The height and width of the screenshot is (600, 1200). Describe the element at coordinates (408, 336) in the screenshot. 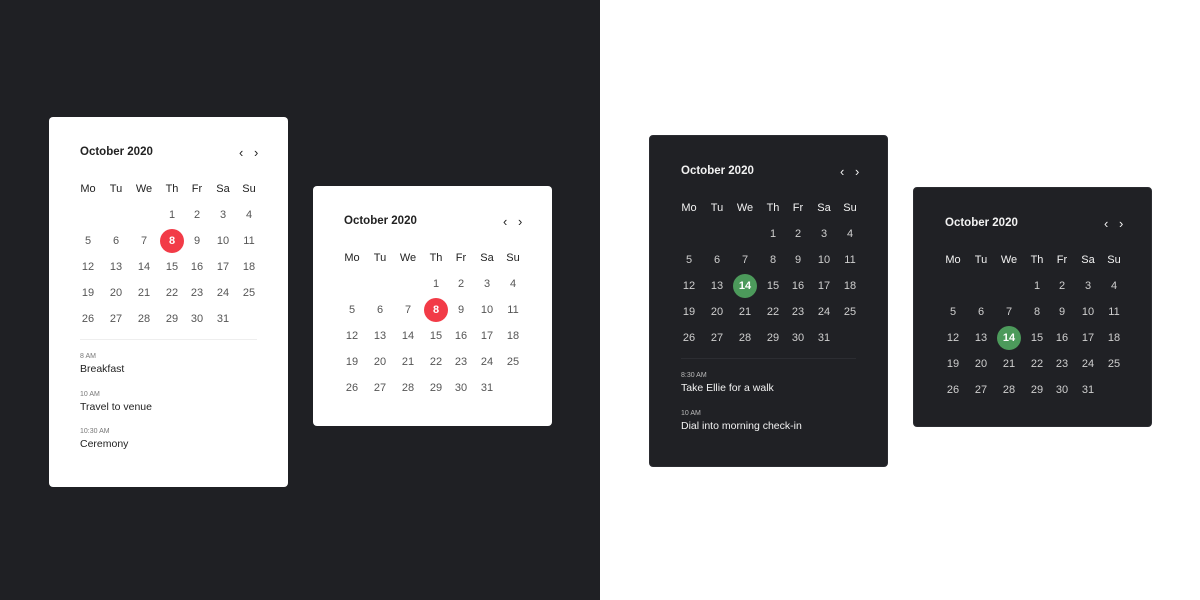

I see `calendar-day: 14` at that location.